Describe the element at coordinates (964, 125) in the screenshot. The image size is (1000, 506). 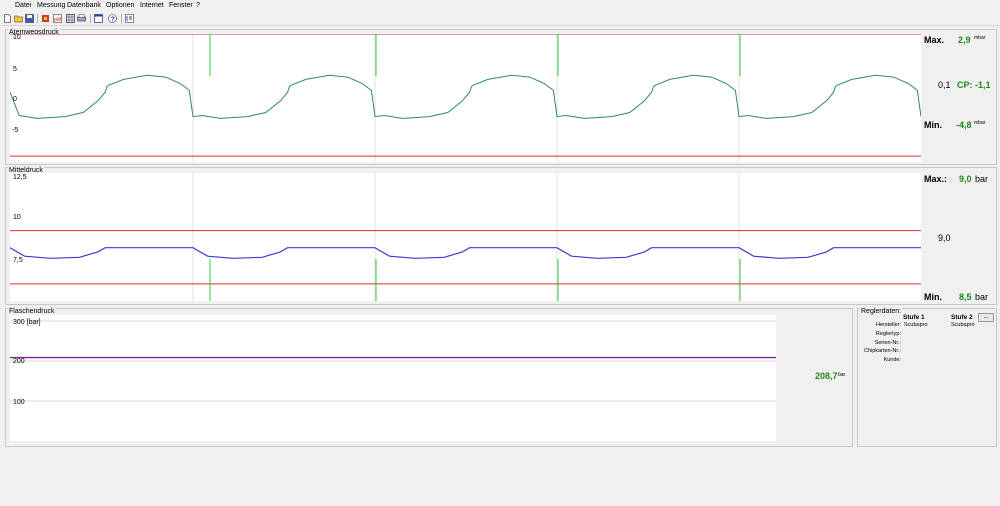
I see `min-value: -4,8` at that location.